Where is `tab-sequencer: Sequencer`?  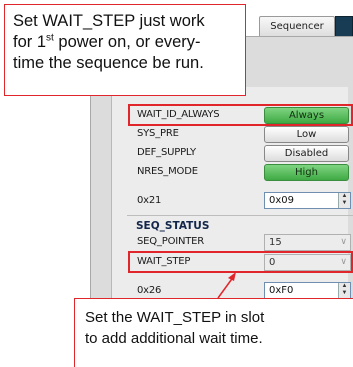
tab-sequencer: Sequencer is located at coordinates (297, 26).